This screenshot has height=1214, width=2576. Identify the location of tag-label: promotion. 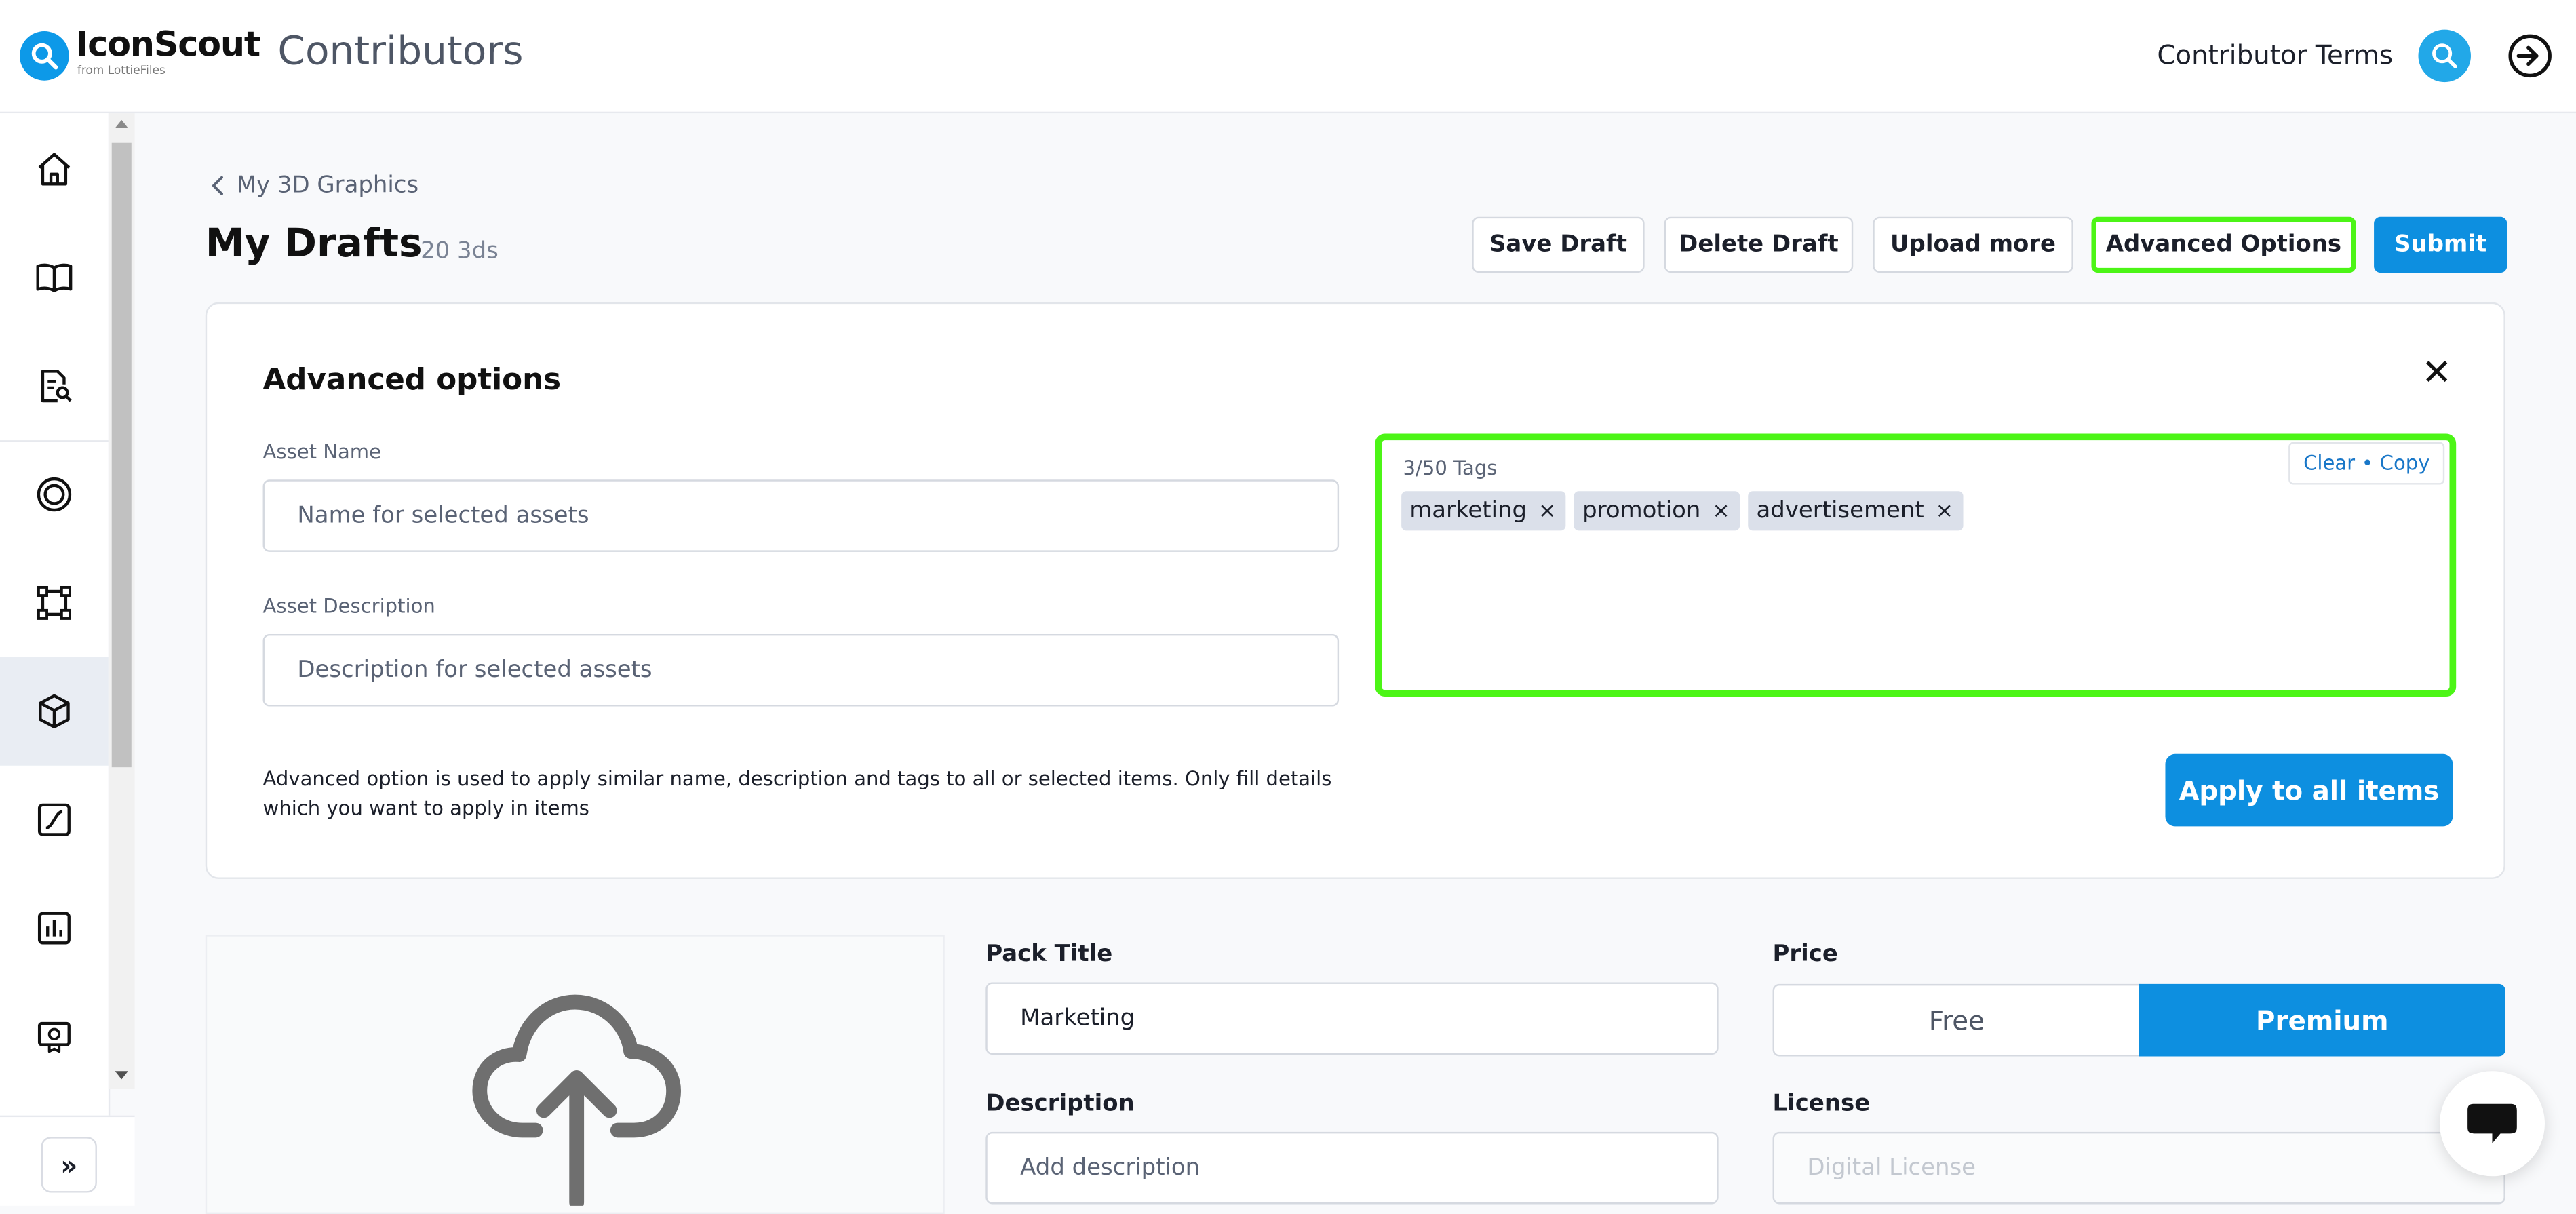
(1641, 511).